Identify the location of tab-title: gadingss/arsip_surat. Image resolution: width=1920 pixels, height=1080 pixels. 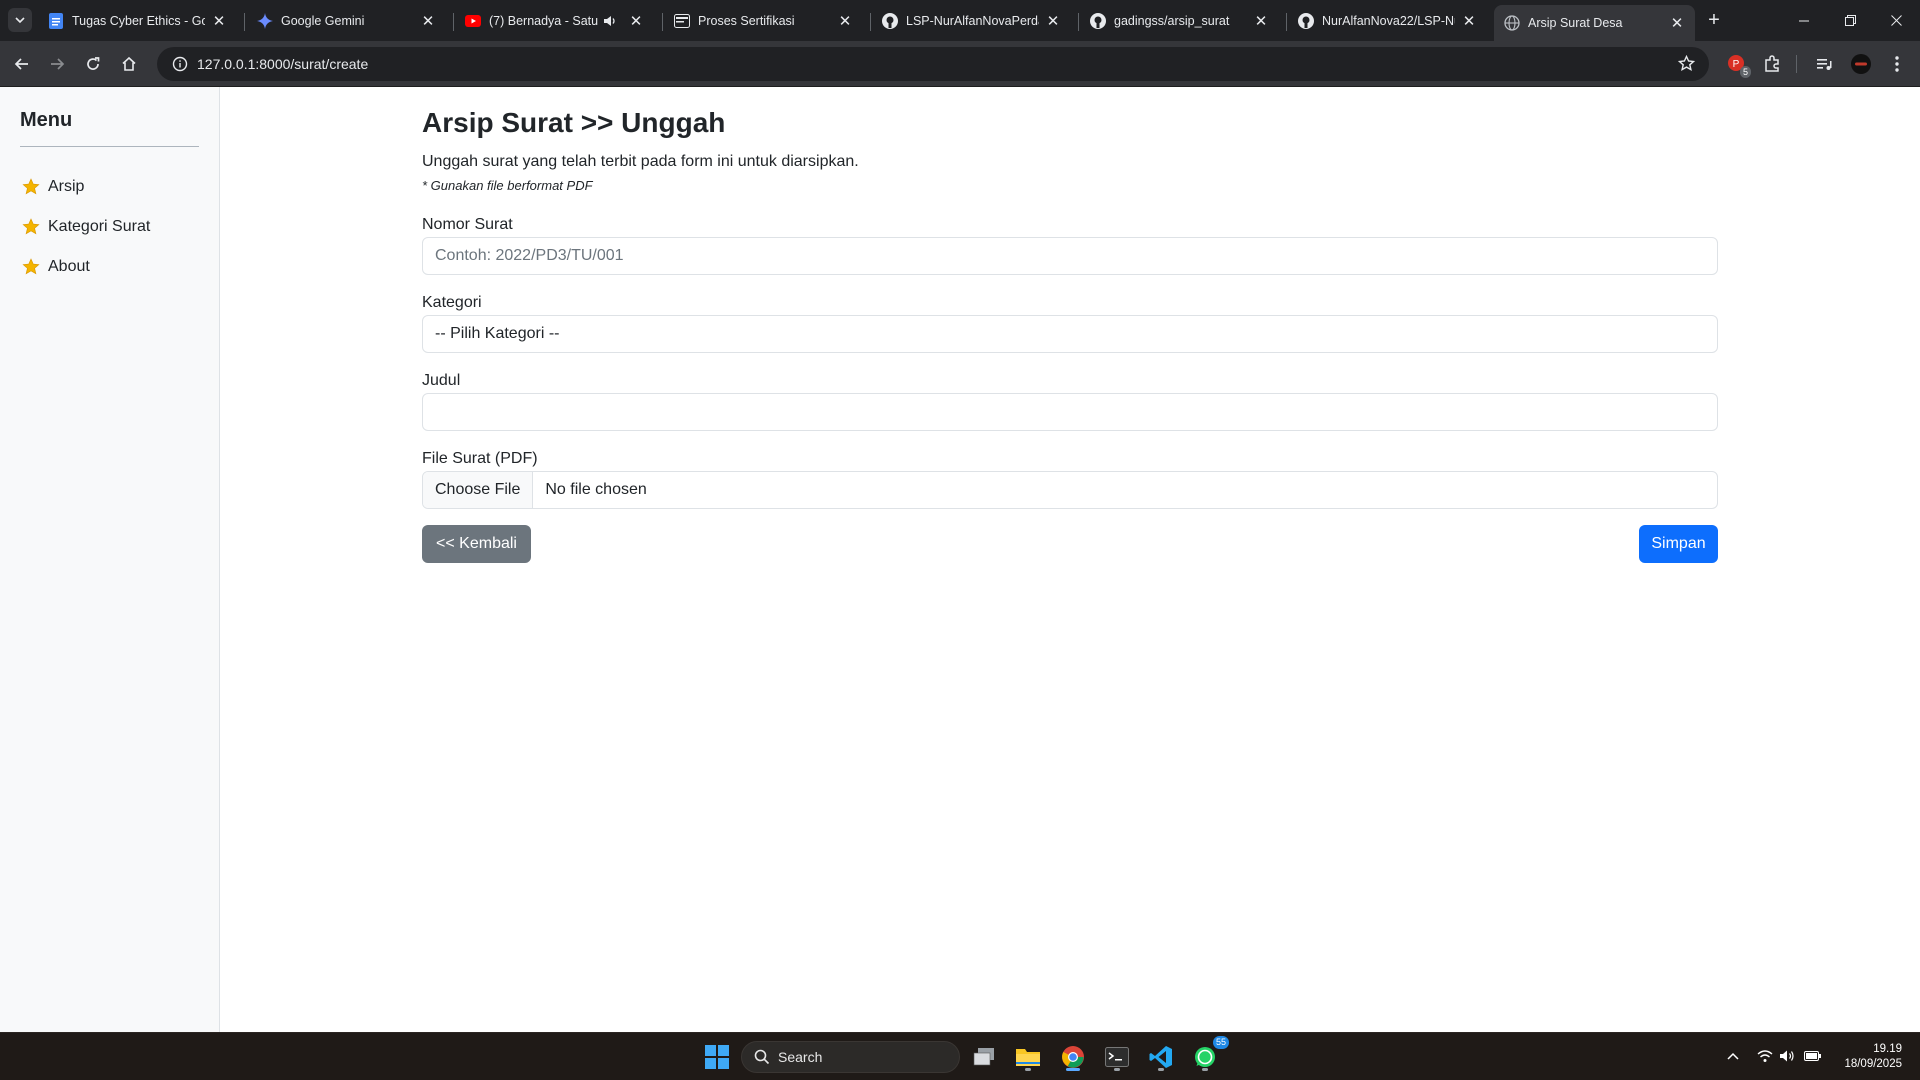
(1172, 21).